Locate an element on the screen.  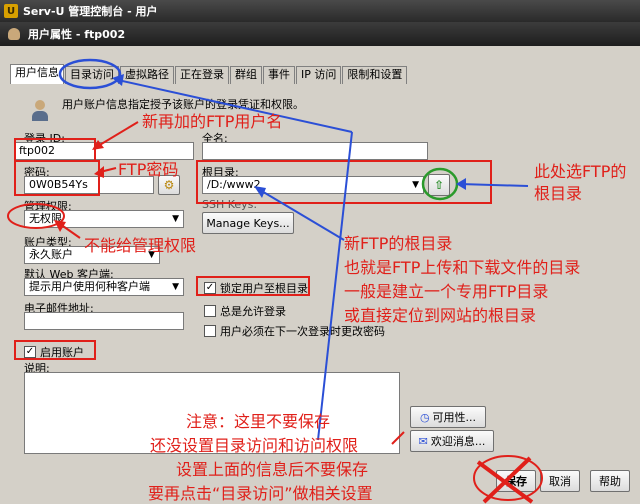
email-input is located at coordinates (104, 321).